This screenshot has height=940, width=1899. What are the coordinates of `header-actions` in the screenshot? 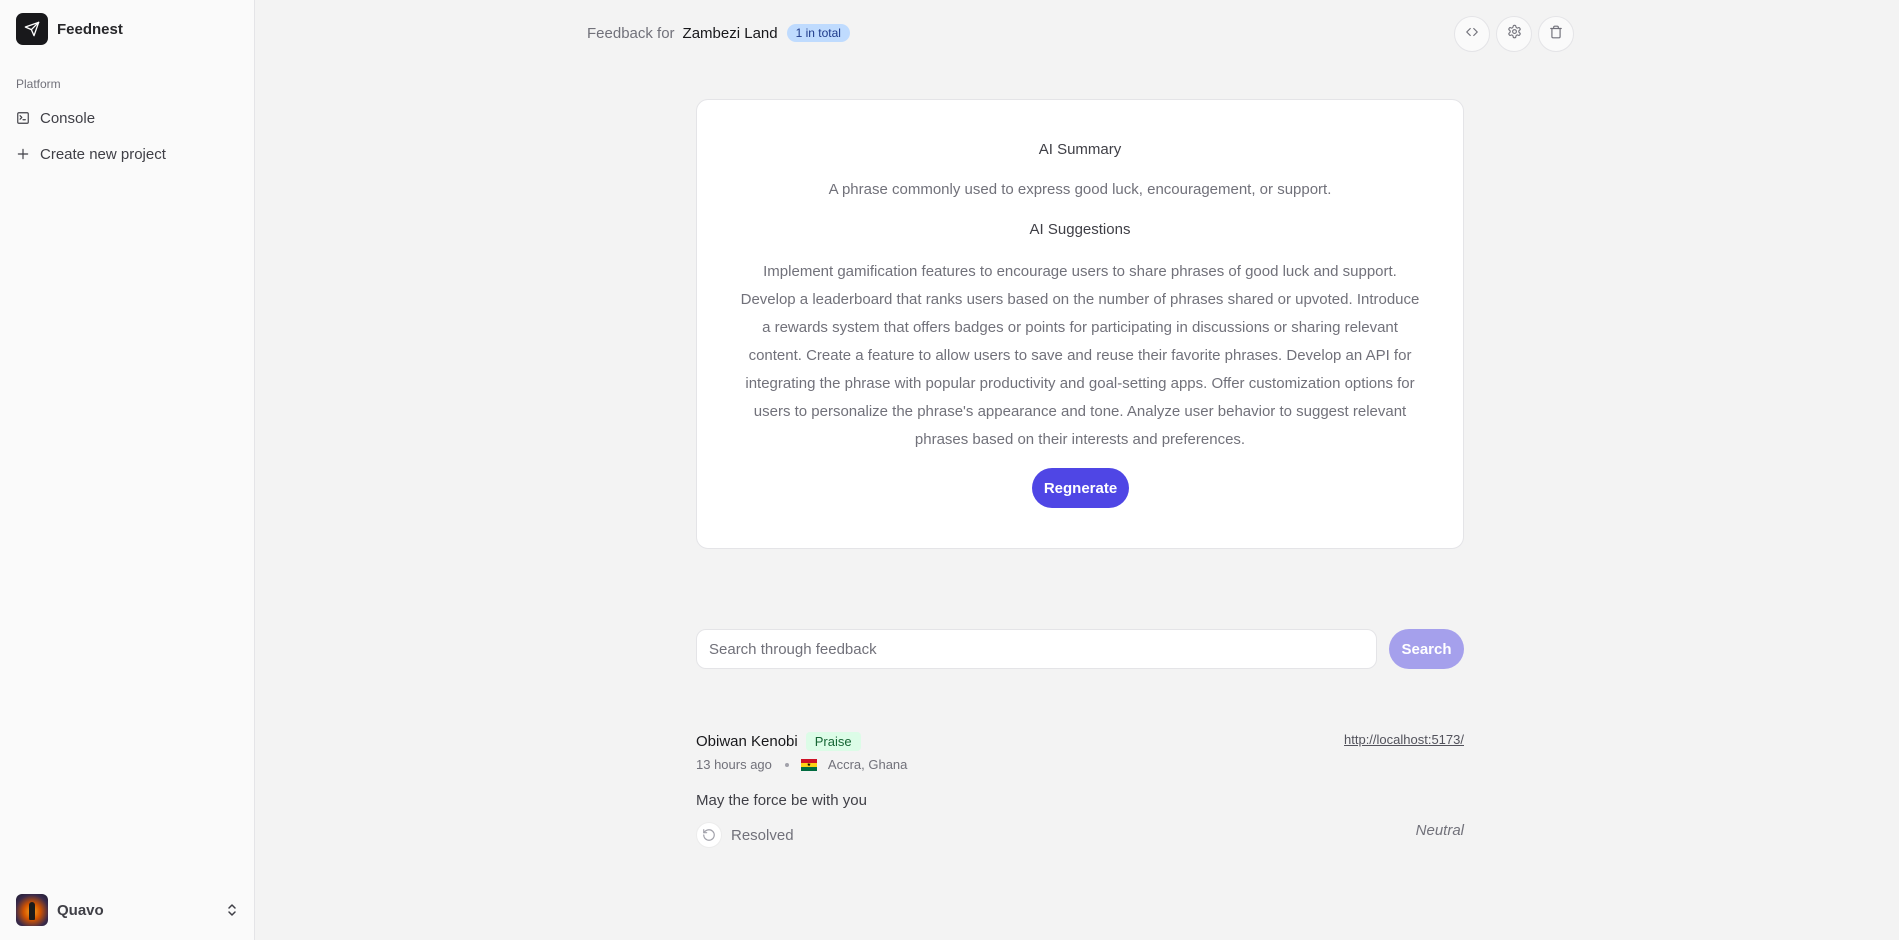 It's located at (1514, 34).